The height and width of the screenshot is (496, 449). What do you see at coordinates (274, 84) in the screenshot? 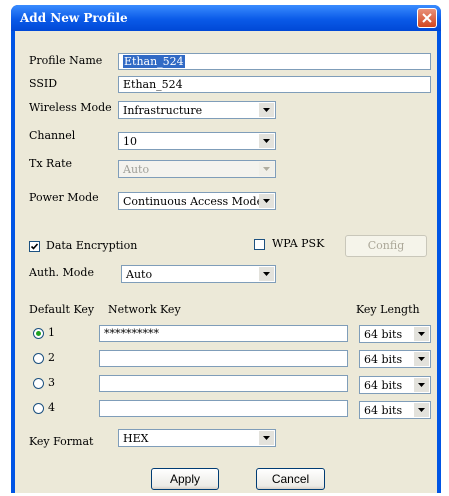
I see `ssid-field: Ethan_524` at bounding box center [274, 84].